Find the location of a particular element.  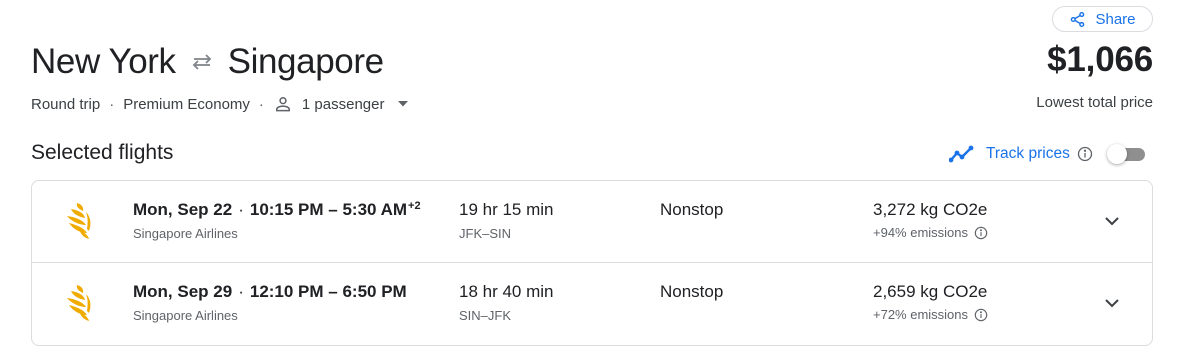

person-icon is located at coordinates (283, 104).